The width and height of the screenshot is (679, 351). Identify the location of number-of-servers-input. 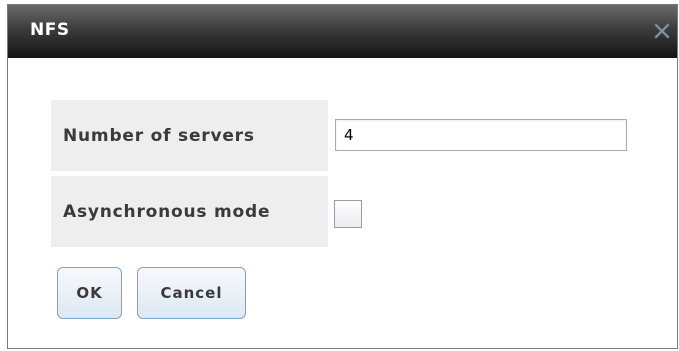
(481, 135).